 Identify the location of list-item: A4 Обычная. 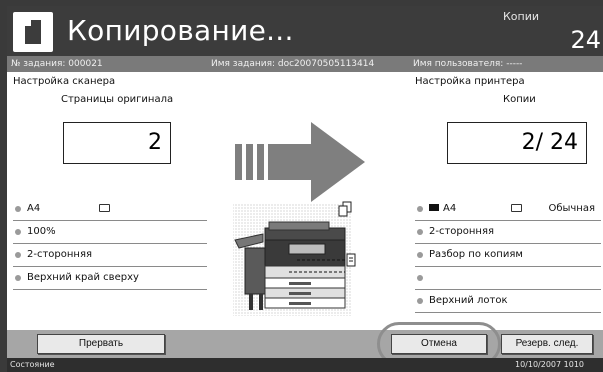
(508, 209).